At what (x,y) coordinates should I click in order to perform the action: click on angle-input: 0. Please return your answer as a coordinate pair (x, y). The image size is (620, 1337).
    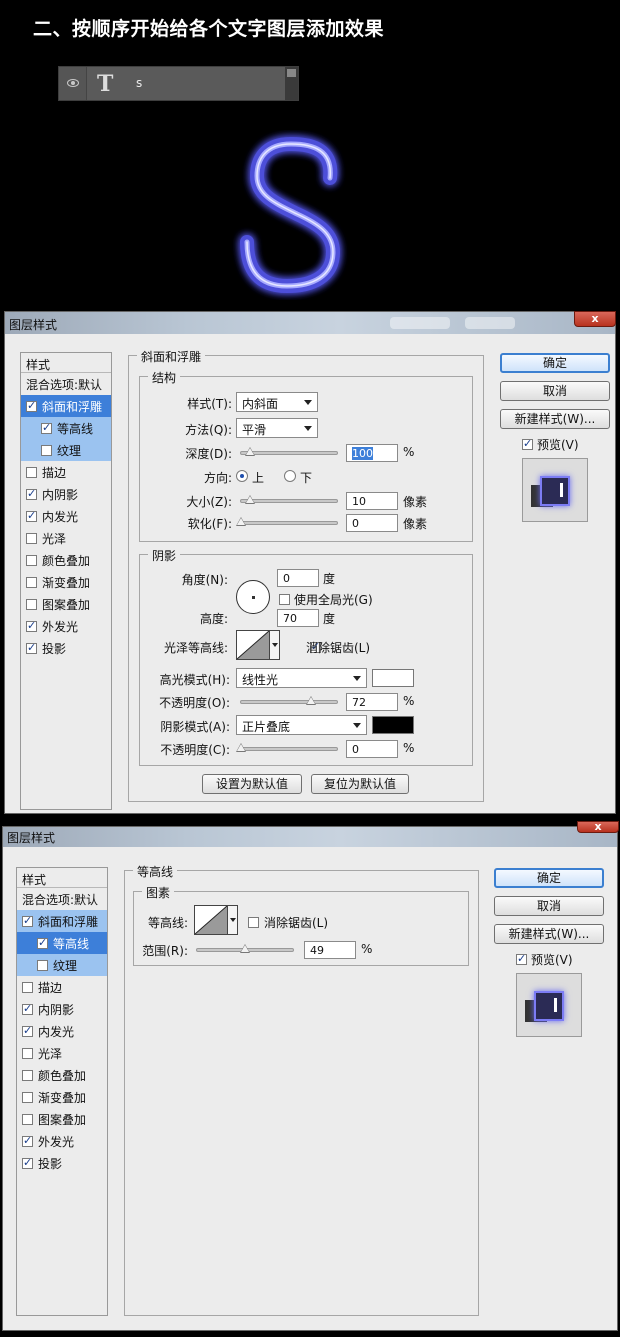
    Looking at the image, I should click on (298, 578).